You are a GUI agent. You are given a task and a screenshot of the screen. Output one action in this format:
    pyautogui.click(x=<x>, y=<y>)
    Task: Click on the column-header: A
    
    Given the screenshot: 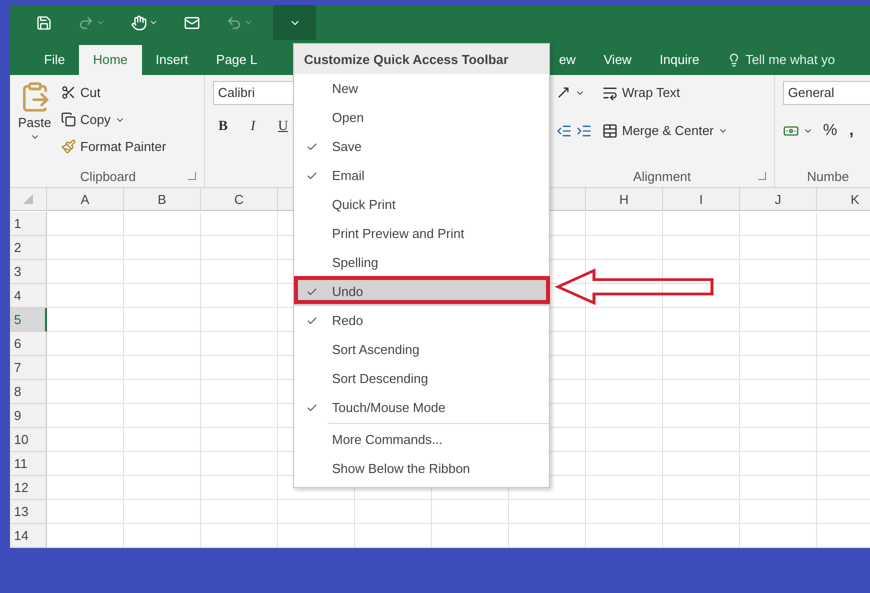 What is the action you would take?
    pyautogui.click(x=85, y=199)
    